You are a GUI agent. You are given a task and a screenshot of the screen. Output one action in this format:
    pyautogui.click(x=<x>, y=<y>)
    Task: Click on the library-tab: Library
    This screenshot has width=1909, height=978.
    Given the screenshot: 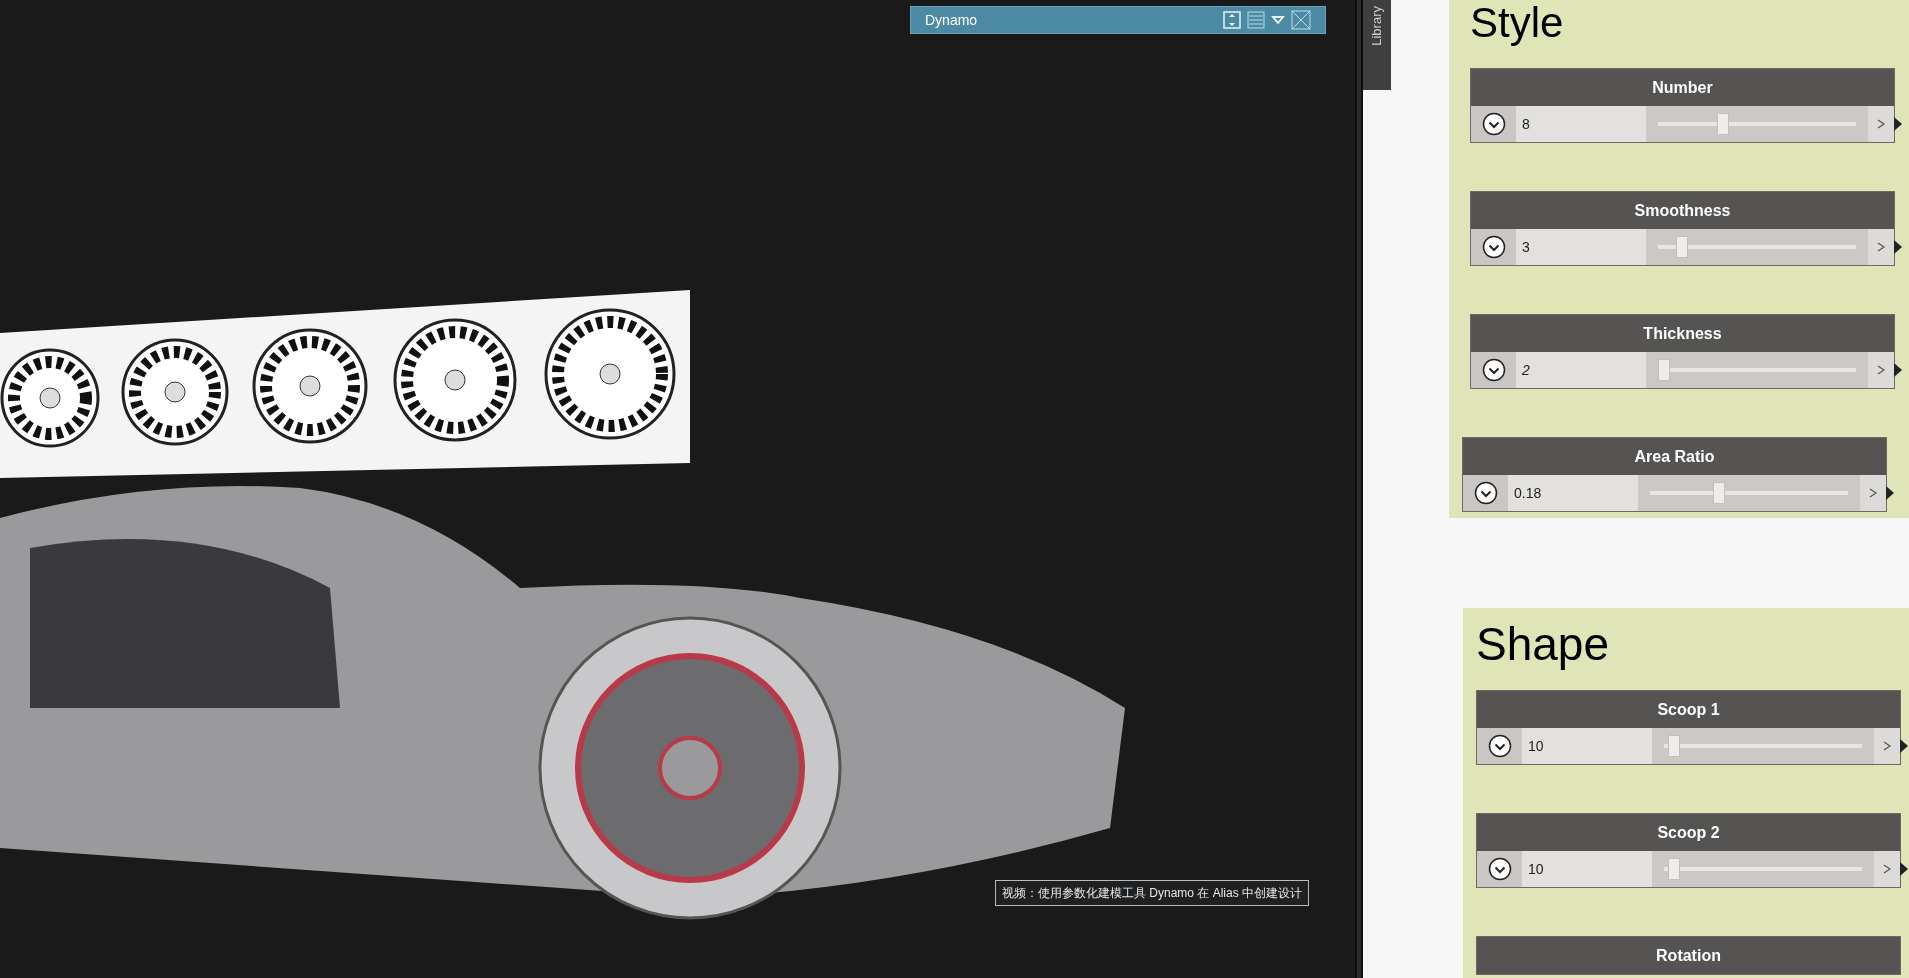 What is the action you would take?
    pyautogui.click(x=1377, y=45)
    